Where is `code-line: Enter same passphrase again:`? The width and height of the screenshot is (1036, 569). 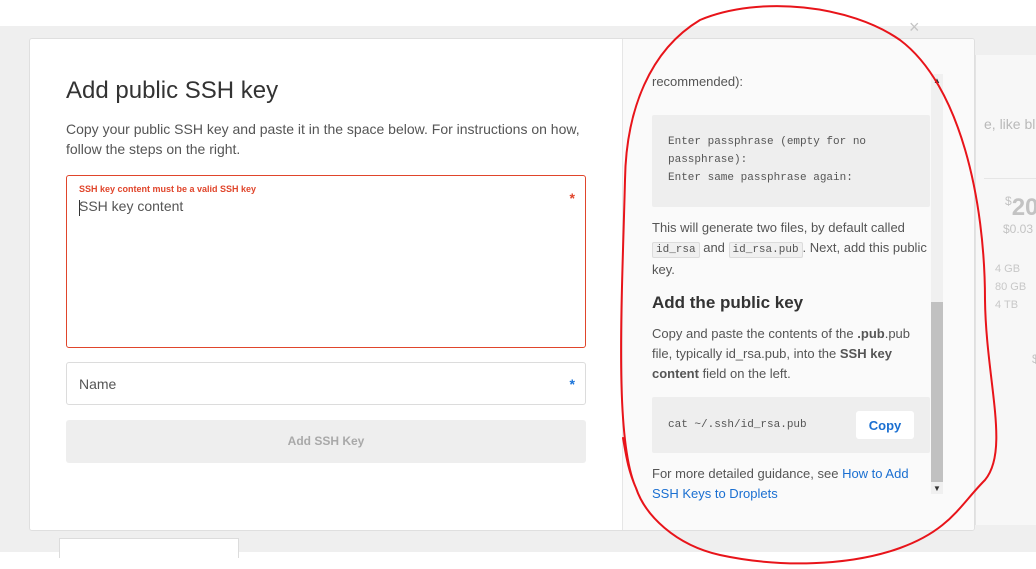 code-line: Enter same passphrase again: is located at coordinates (760, 178).